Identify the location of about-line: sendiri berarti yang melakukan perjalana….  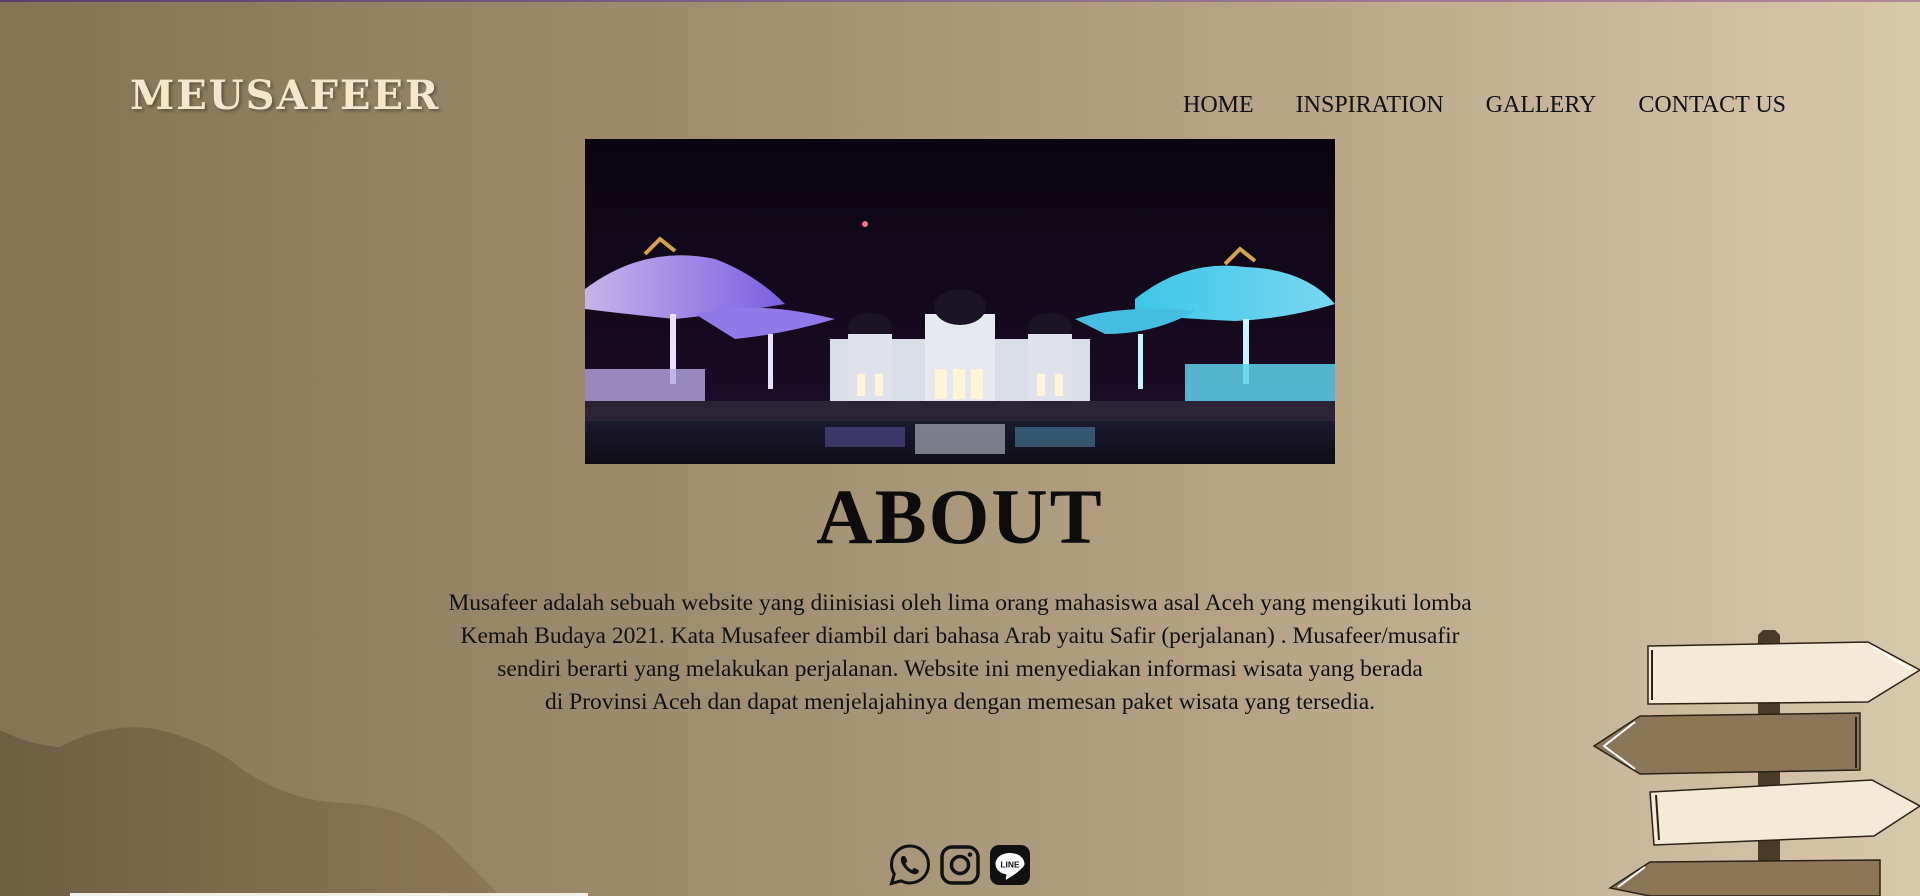
(960, 669).